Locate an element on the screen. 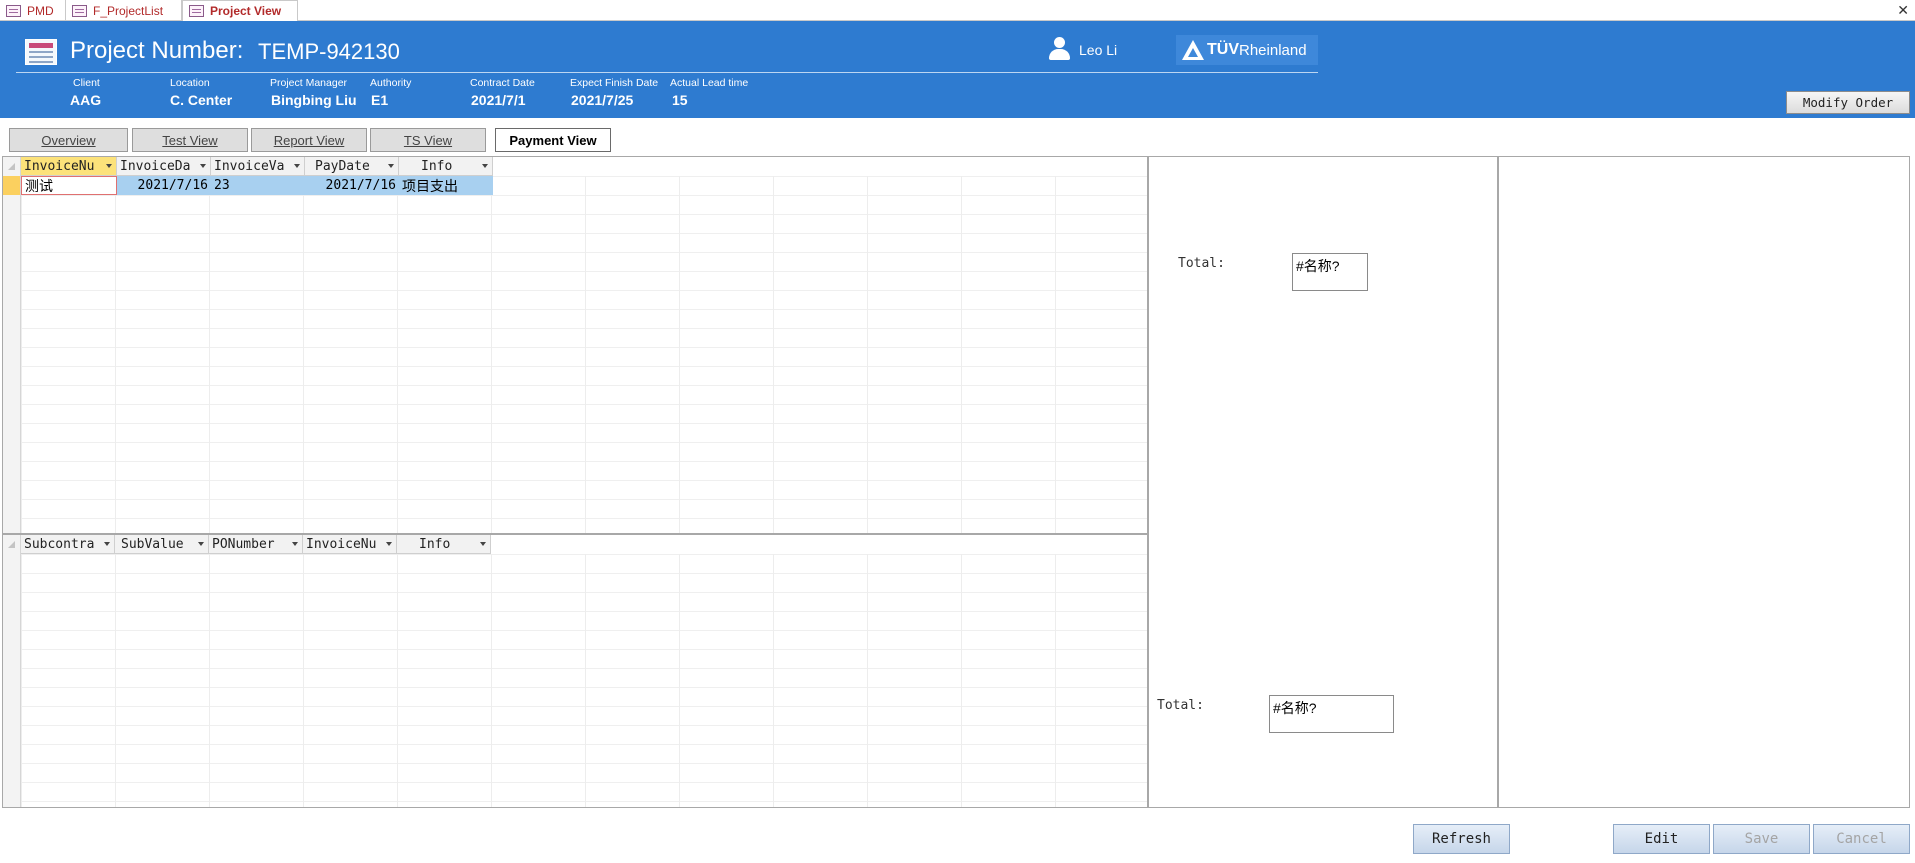 This screenshot has width=1915, height=863. triangle-logo-icon is located at coordinates (1193, 50).